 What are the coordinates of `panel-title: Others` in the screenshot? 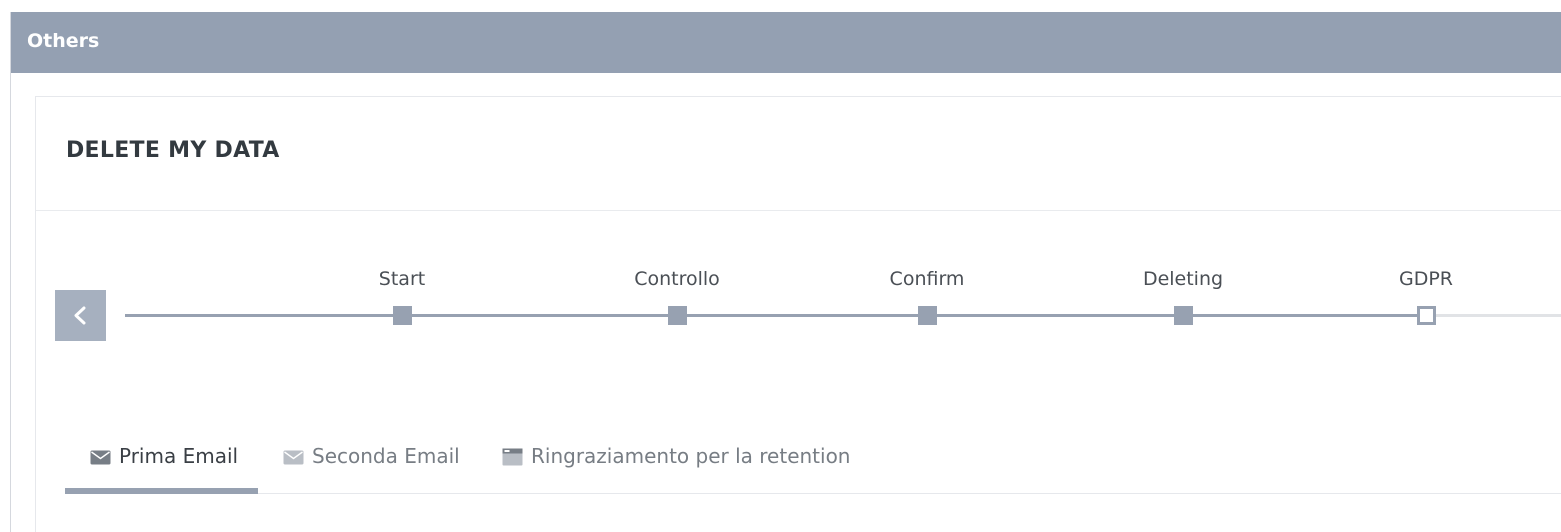 It's located at (63, 41).